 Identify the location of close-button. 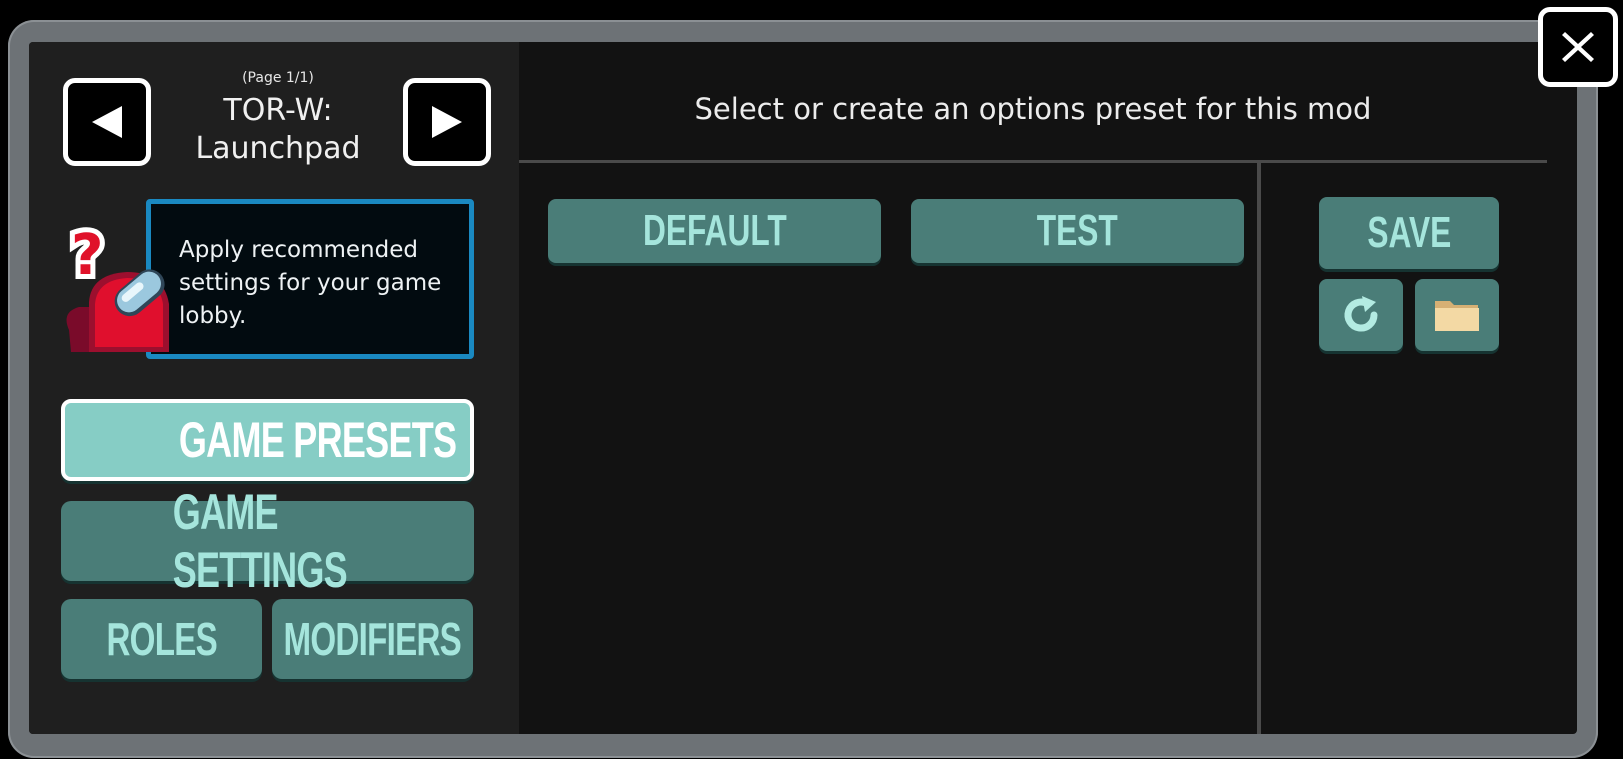
(1578, 47).